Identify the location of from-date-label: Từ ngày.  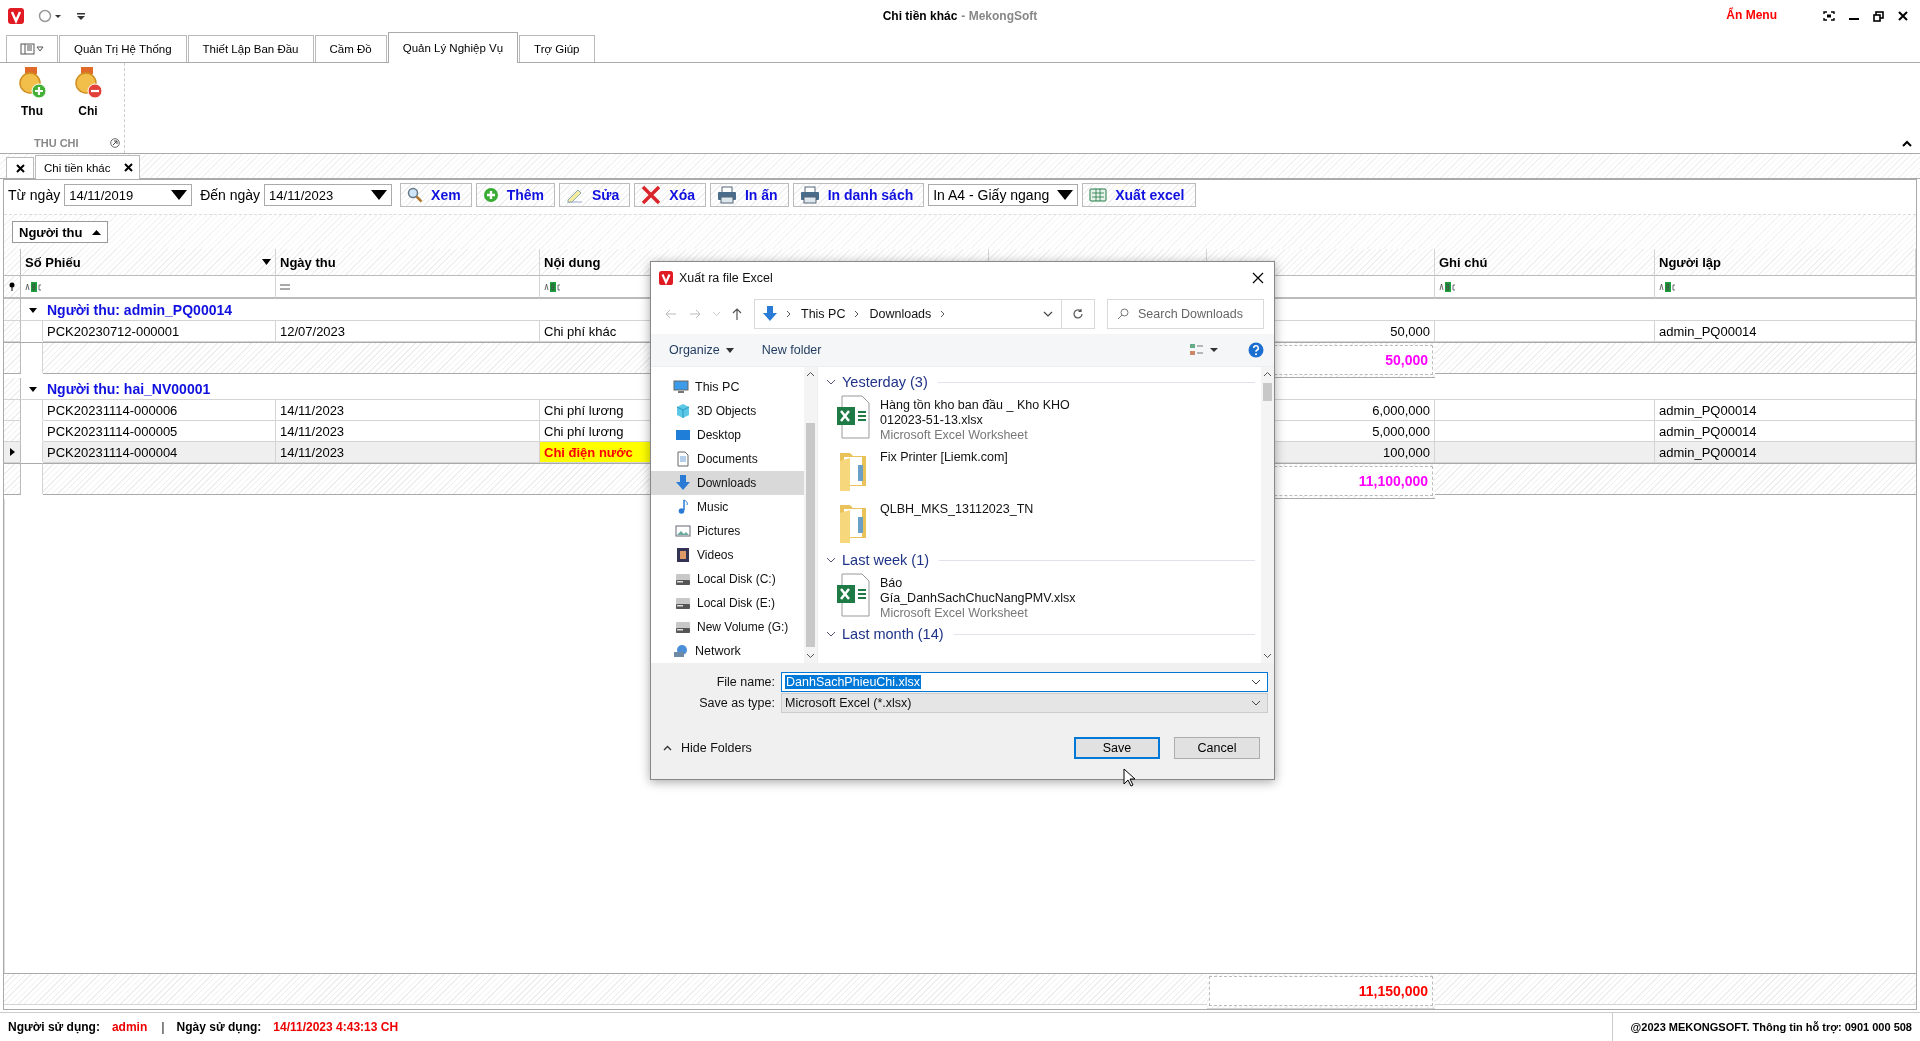
(34, 195).